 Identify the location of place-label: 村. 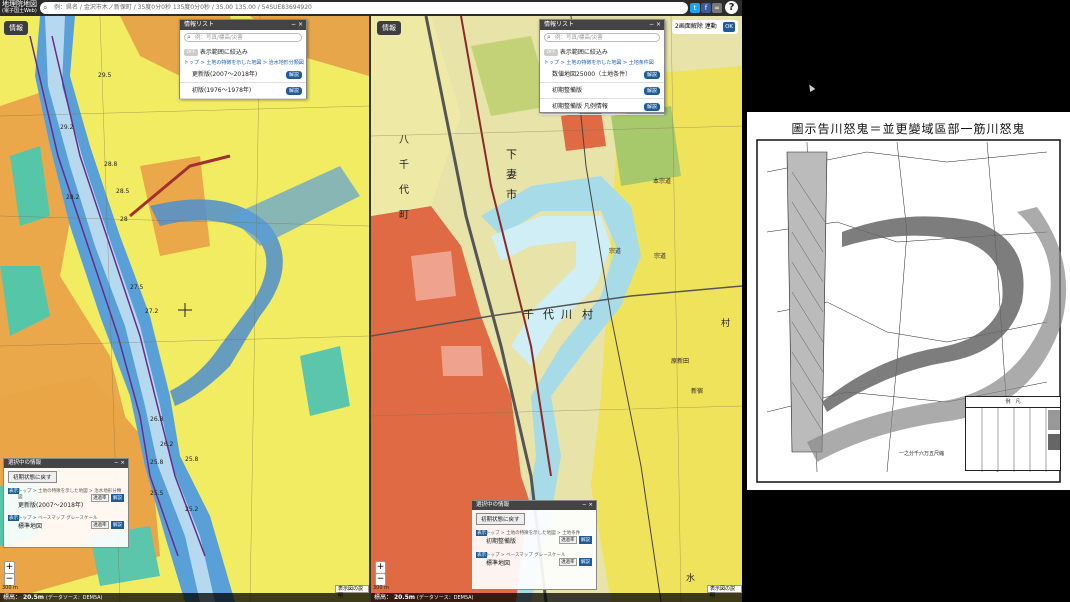
(726, 324).